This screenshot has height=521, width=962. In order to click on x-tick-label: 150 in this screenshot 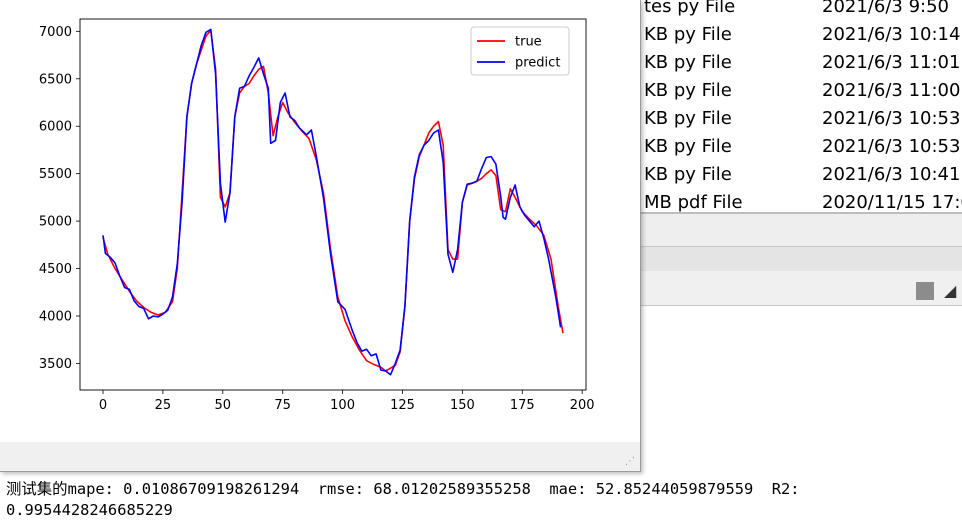, I will do `click(462, 405)`.